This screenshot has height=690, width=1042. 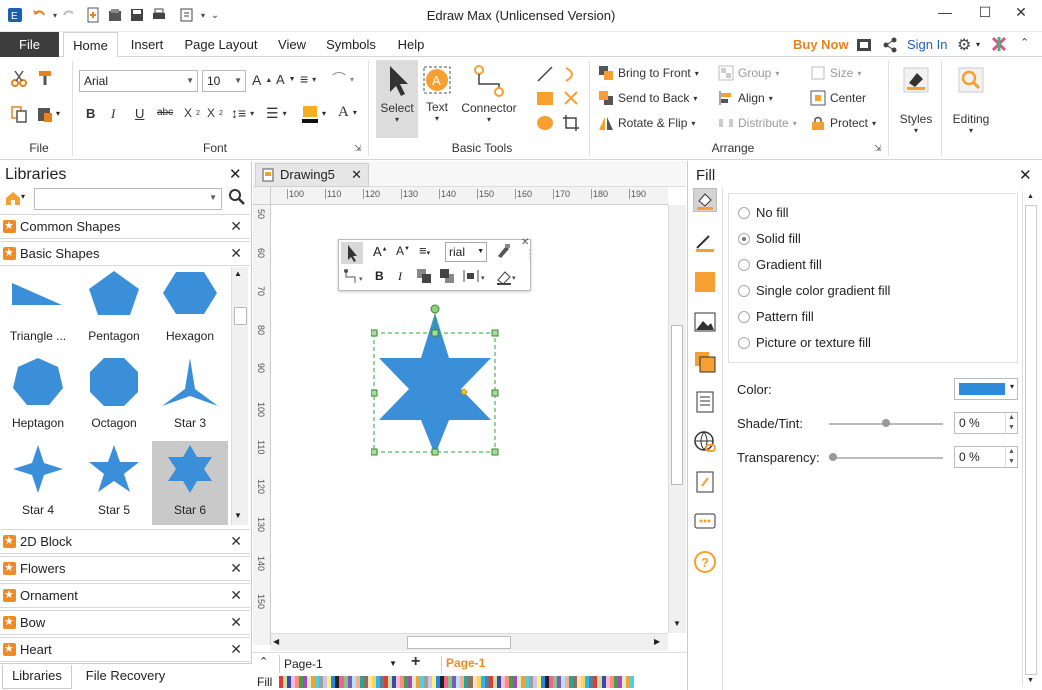 What do you see at coordinates (240, 316) in the screenshot?
I see `library-scroll-thumb` at bounding box center [240, 316].